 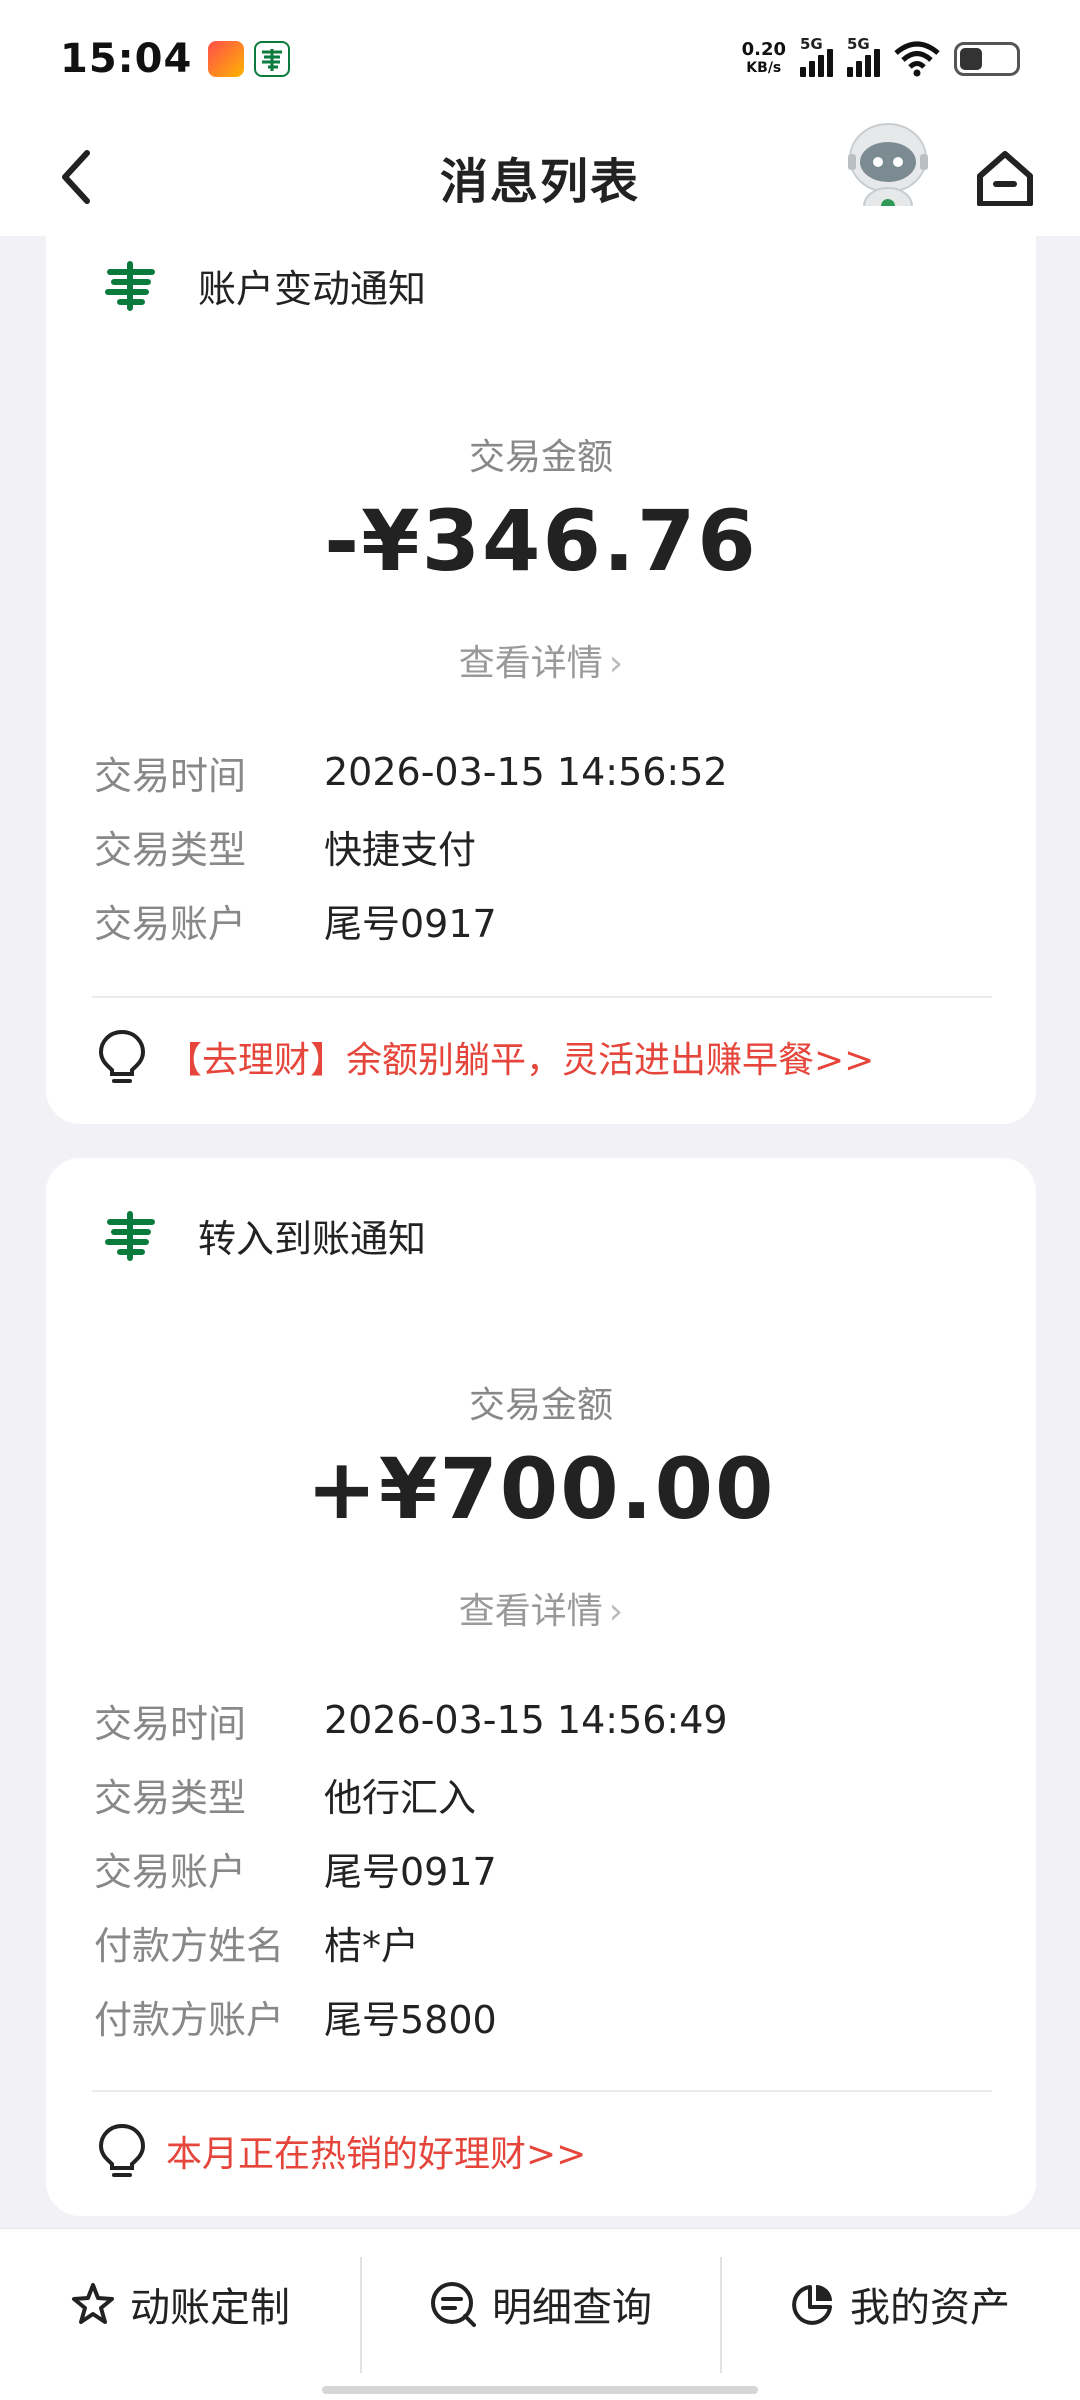 What do you see at coordinates (520, 1060) in the screenshot?
I see `promo-text: 【去理财】余额别躺平，灵活进出赚早餐>>` at bounding box center [520, 1060].